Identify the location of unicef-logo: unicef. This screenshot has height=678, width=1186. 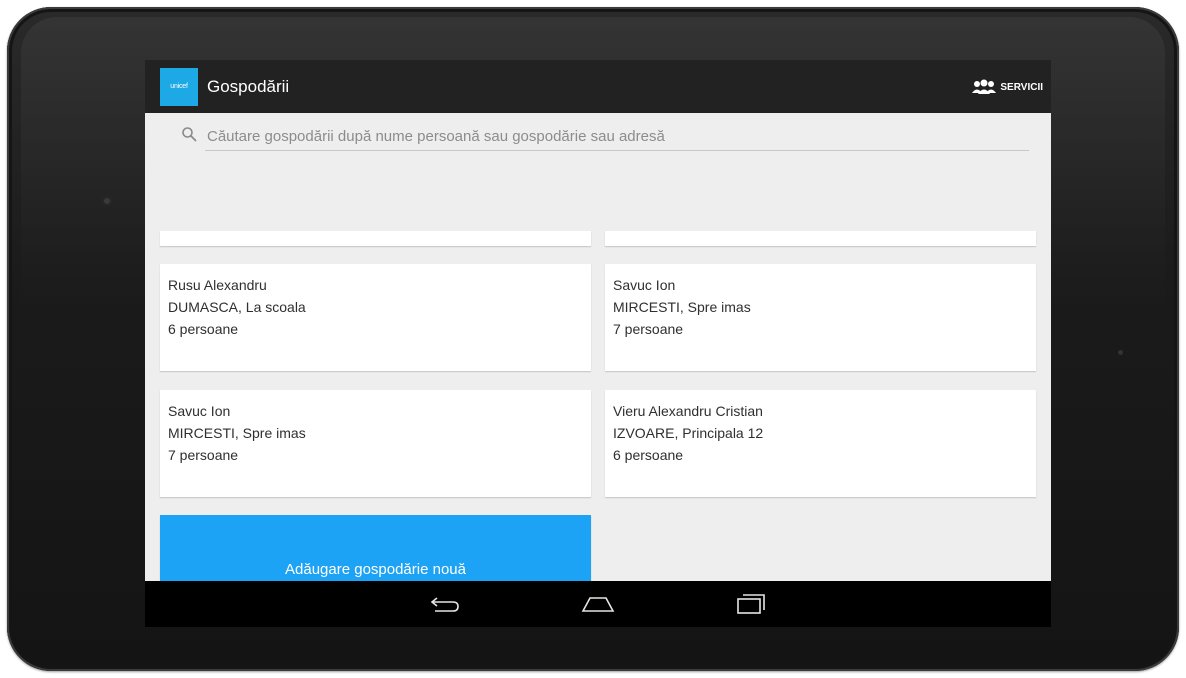
(179, 87).